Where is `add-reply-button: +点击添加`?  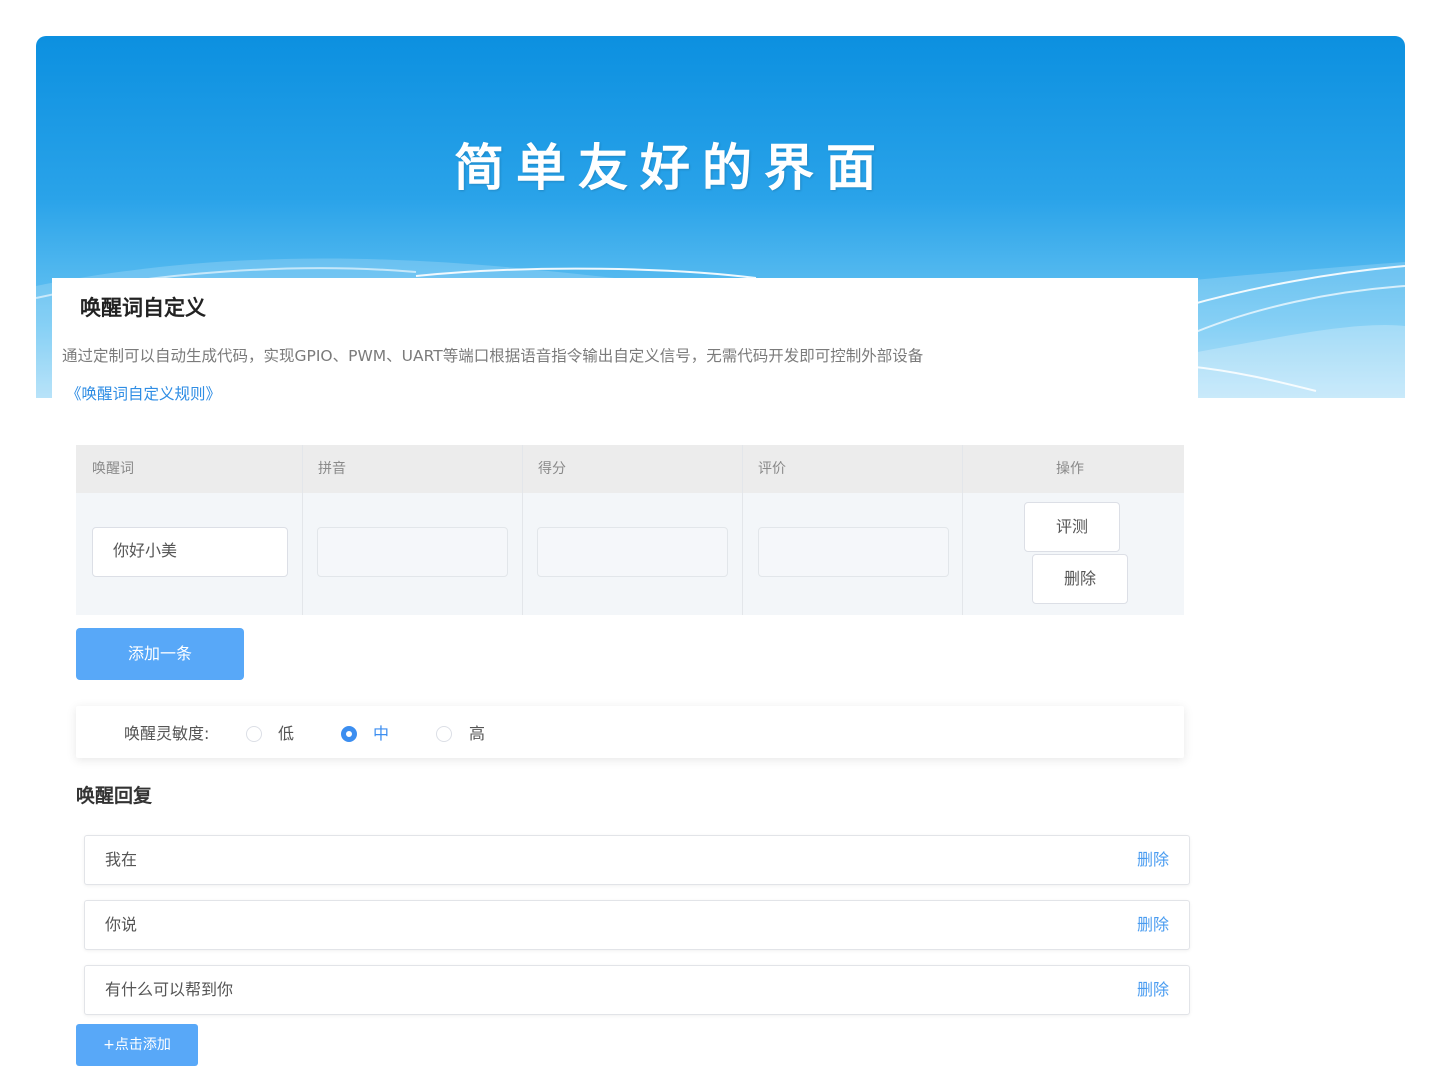 add-reply-button: +点击添加 is located at coordinates (137, 1045).